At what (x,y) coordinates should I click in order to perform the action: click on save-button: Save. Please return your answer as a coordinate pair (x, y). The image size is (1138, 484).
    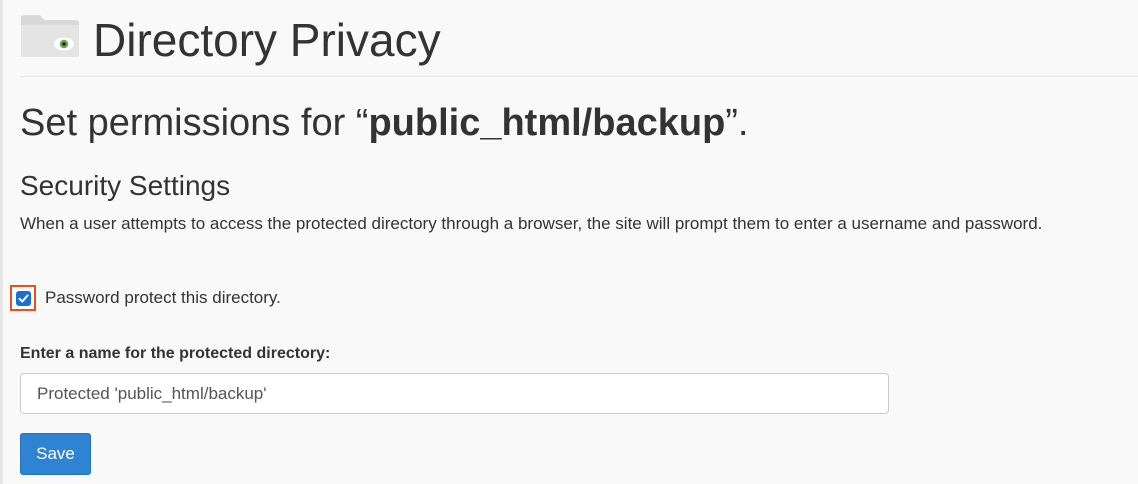
    Looking at the image, I should click on (55, 454).